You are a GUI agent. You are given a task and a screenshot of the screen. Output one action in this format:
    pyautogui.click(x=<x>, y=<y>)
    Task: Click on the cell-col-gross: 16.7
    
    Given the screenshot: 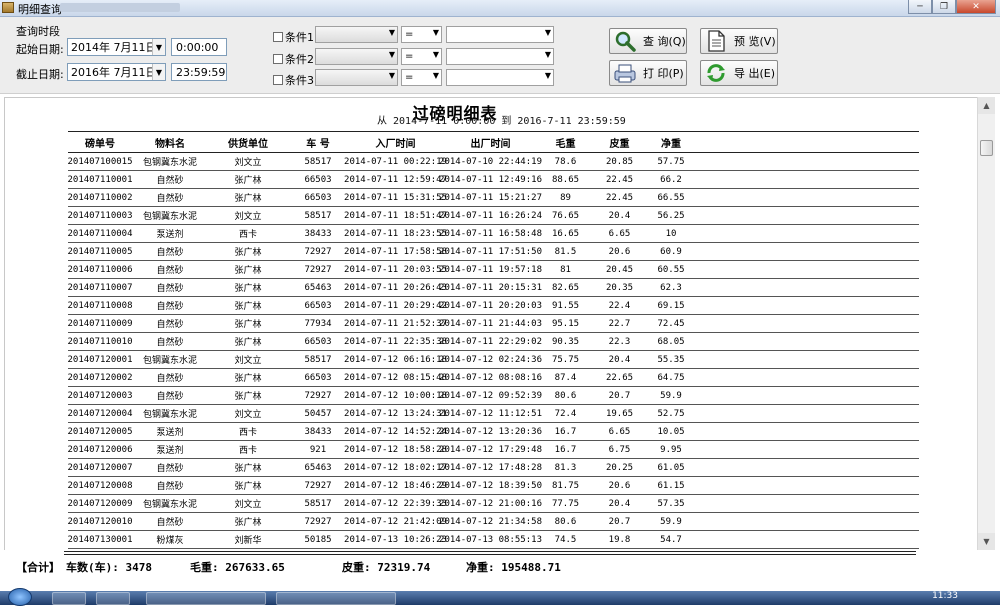 What is the action you would take?
    pyautogui.click(x=565, y=431)
    